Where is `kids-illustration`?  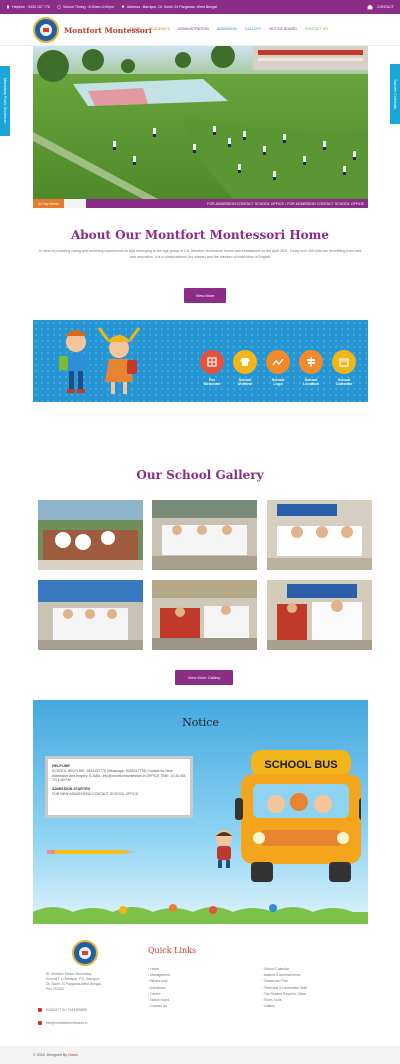 kids-illustration is located at coordinates (100, 360).